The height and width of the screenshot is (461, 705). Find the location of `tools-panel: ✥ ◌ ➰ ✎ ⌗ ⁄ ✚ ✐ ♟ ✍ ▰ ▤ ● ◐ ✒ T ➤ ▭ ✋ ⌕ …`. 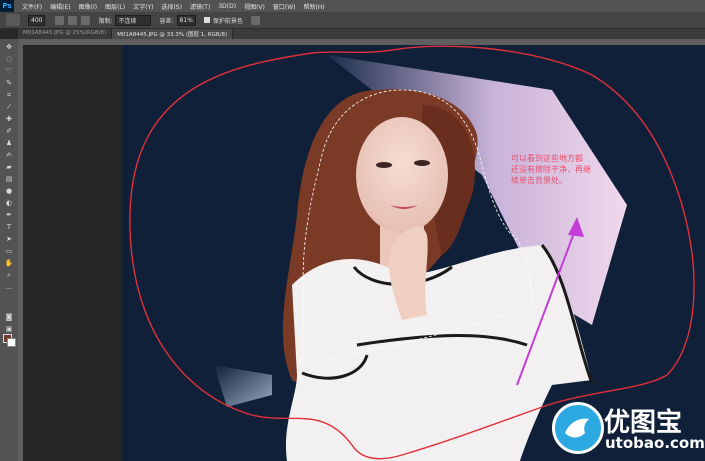

tools-panel: ✥ ◌ ➰ ✎ ⌗ ⁄ ✚ ✐ ♟ ✍ ▰ ▤ ● ◐ ✒ T ➤ ▭ ✋ ⌕ … is located at coordinates (9, 250).